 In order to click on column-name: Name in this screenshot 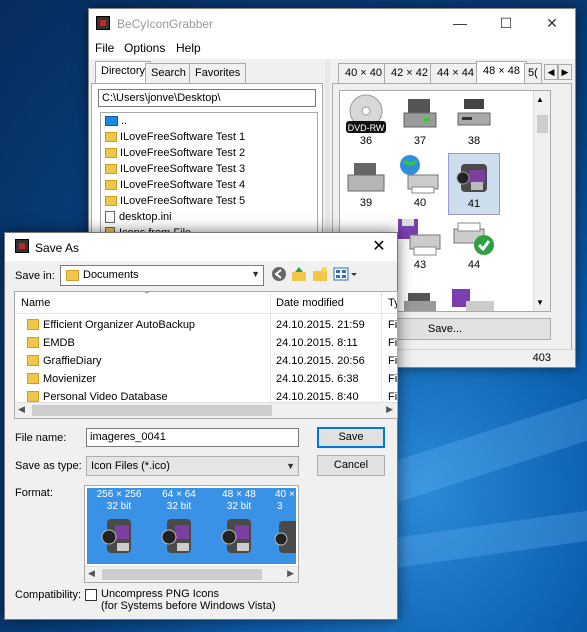, I will do `click(35, 303)`.